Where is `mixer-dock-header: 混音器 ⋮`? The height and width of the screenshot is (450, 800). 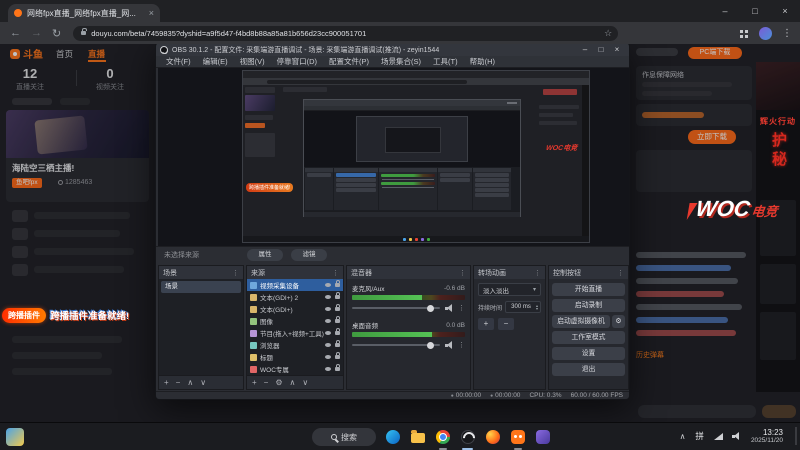
mixer-dock-header: 混音器 ⋮ is located at coordinates (408, 272).